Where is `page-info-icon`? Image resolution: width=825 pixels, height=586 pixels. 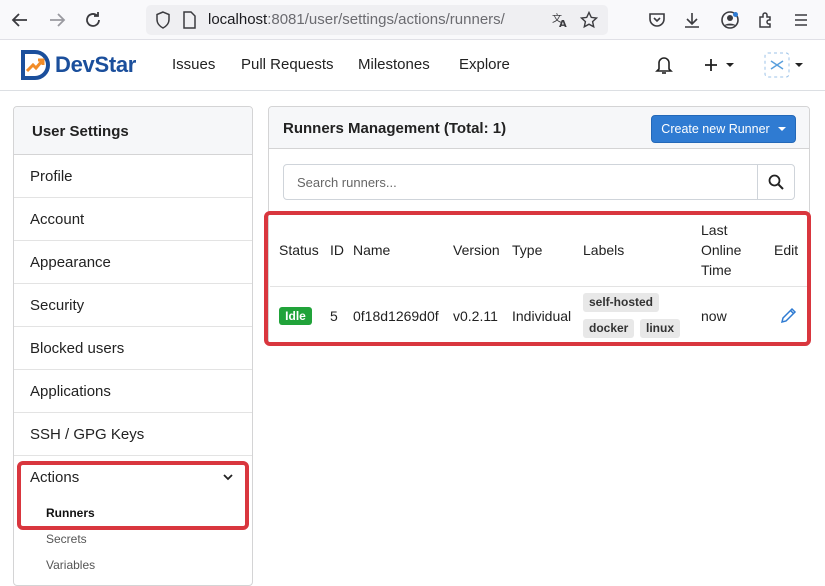
page-info-icon is located at coordinates (189, 20).